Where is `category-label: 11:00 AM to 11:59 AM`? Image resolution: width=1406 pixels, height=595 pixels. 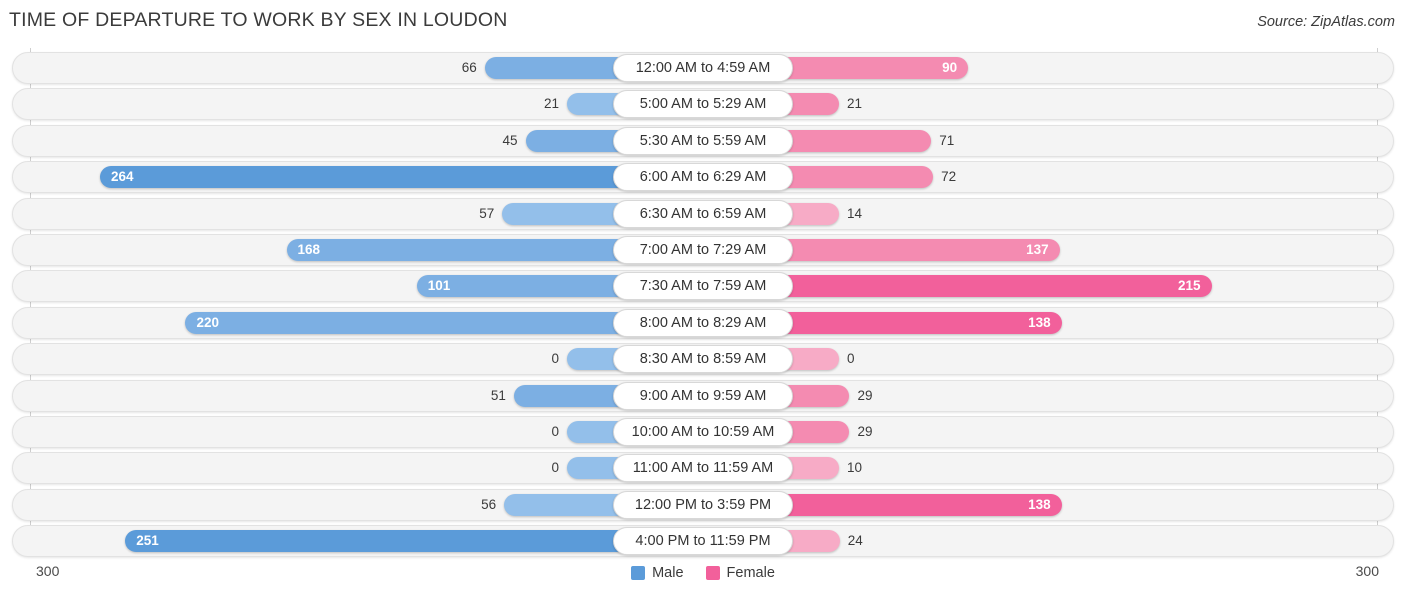 category-label: 11:00 AM to 11:59 AM is located at coordinates (703, 468).